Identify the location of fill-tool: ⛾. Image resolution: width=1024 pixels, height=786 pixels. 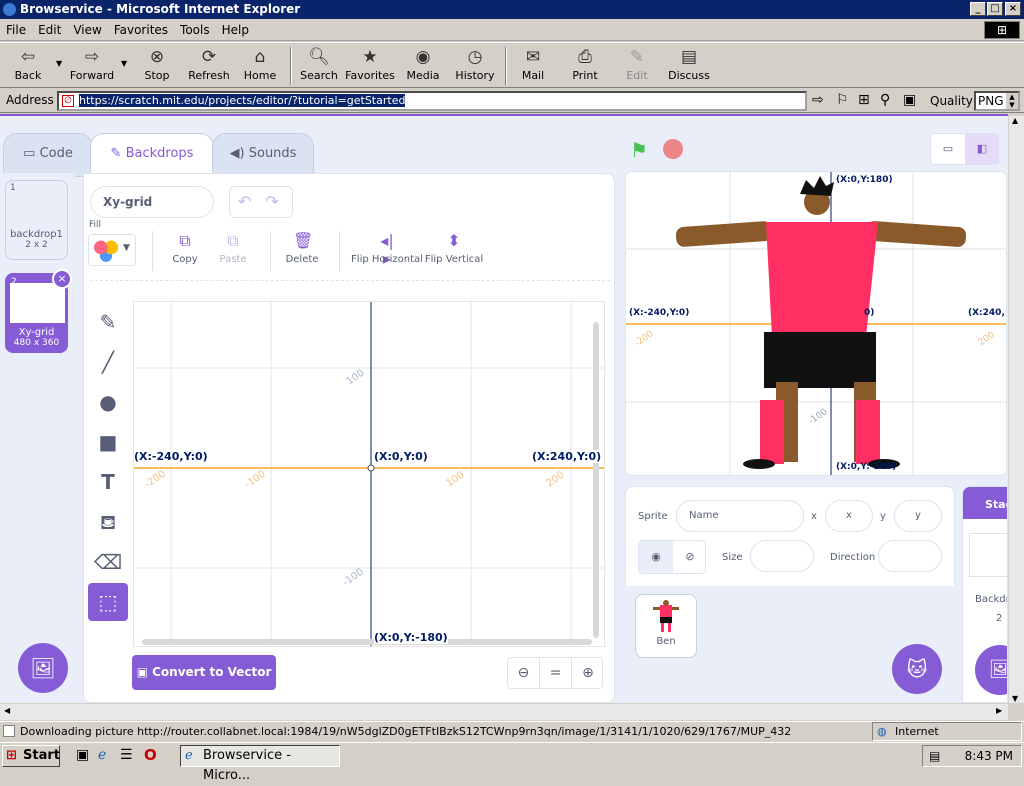
(108, 522).